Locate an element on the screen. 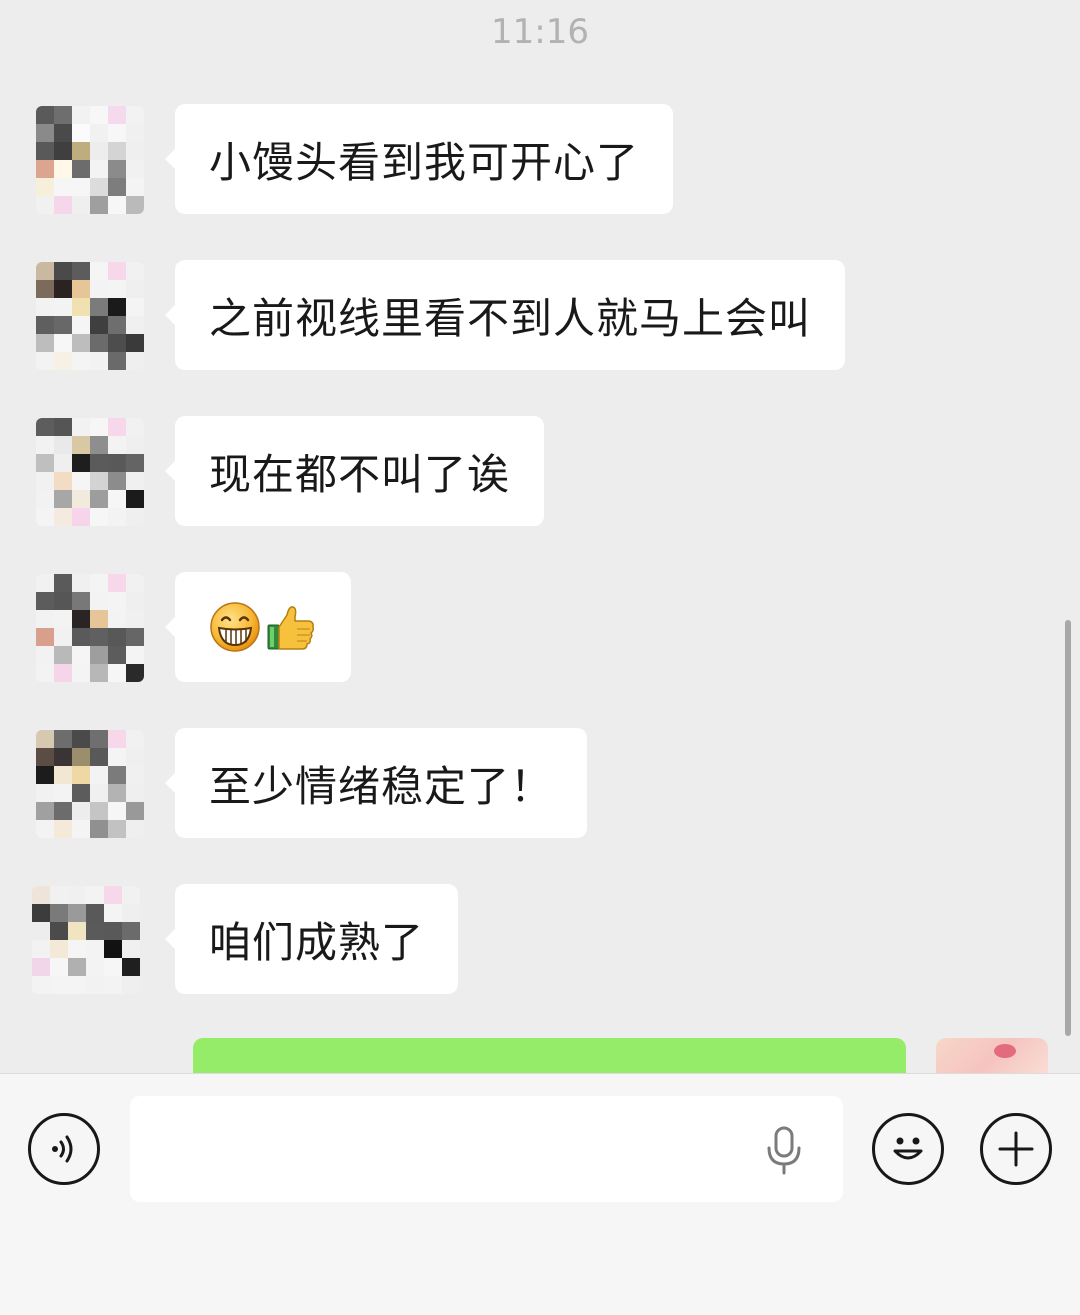 The height and width of the screenshot is (1315, 1080). message-bubble: 至少情绪稳定了！ is located at coordinates (376, 783).